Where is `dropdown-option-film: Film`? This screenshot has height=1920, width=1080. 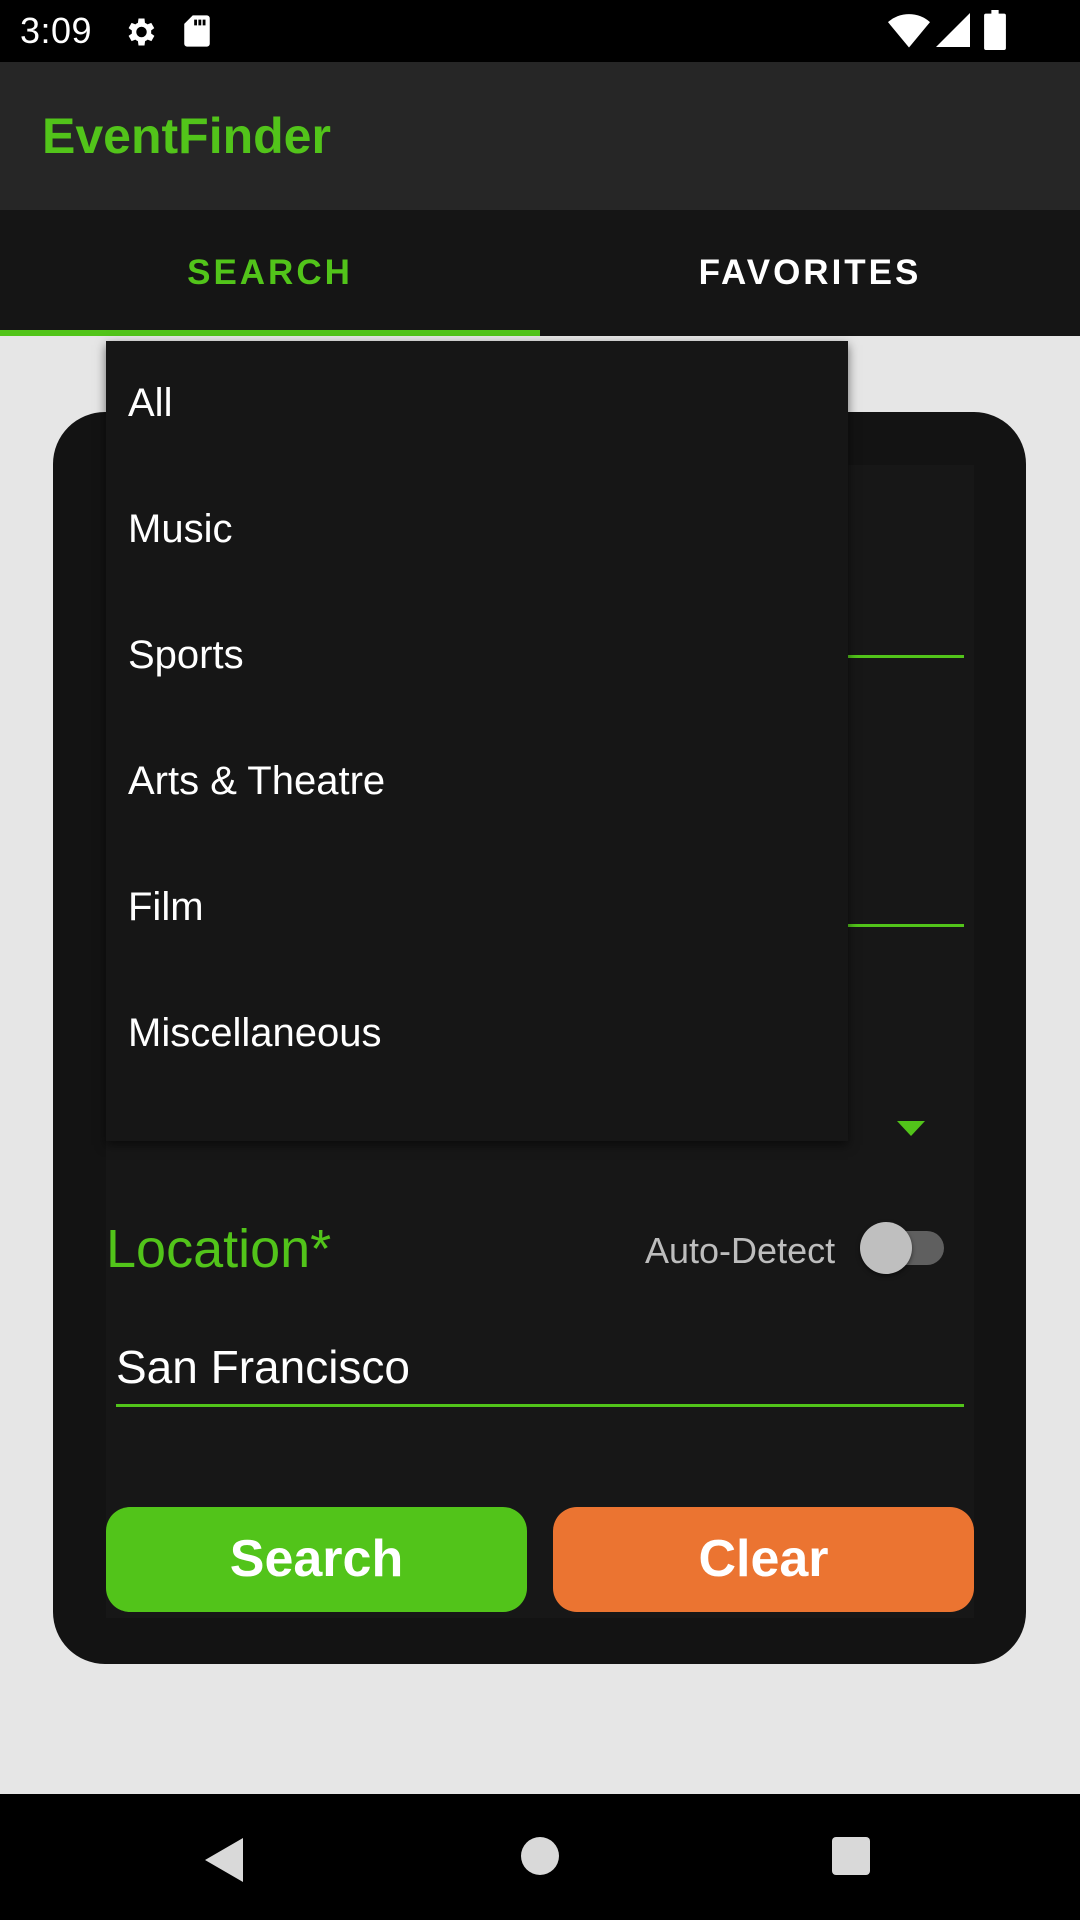
dropdown-option-film: Film is located at coordinates (166, 907).